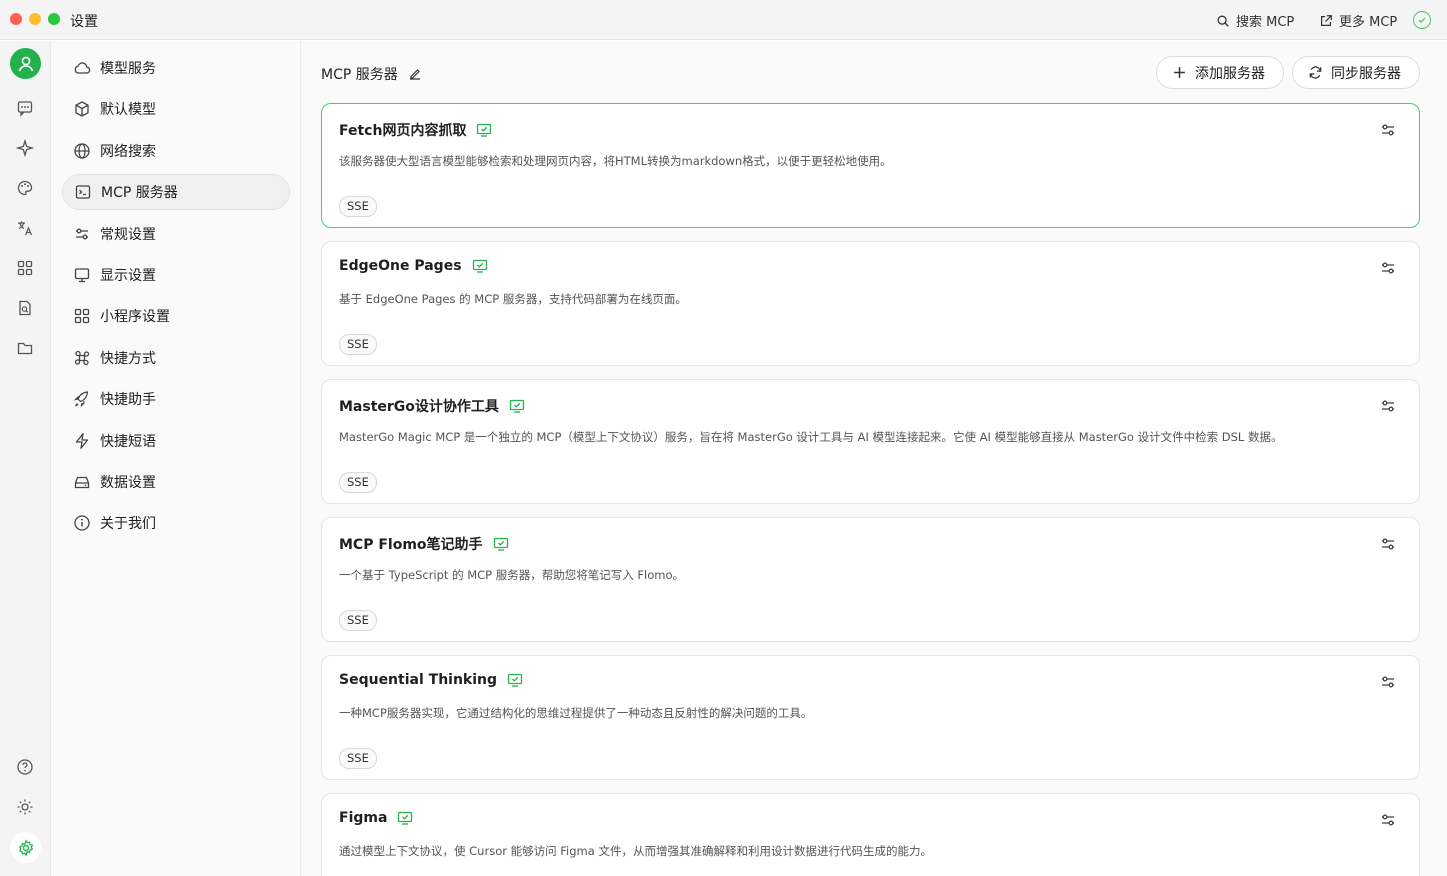 Image resolution: width=1447 pixels, height=876 pixels. What do you see at coordinates (16, 19) in the screenshot?
I see `close-window-button` at bounding box center [16, 19].